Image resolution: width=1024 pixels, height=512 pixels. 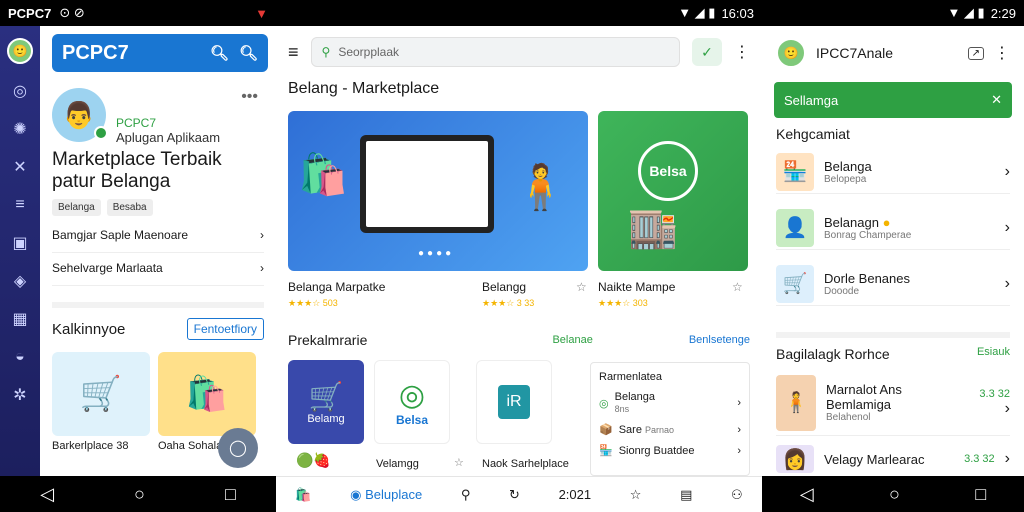 What do you see at coordinates (386, 495) in the screenshot?
I see `nav-item-active: ◉ Beluplace` at bounding box center [386, 495].